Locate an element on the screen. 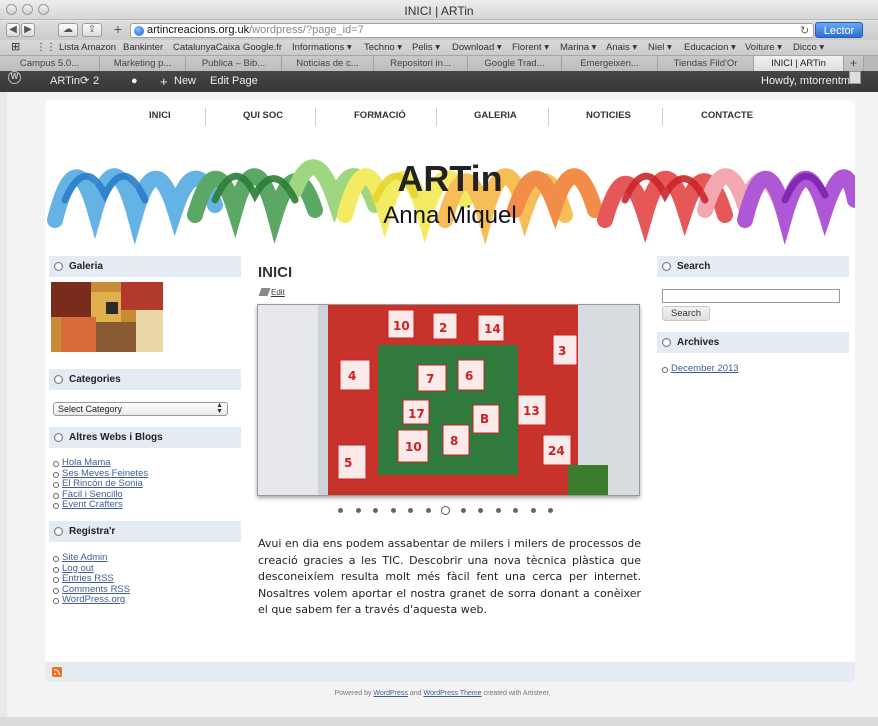 This screenshot has height=726, width=878. top-sites-icon: ⋮⋮ is located at coordinates (46, 47).